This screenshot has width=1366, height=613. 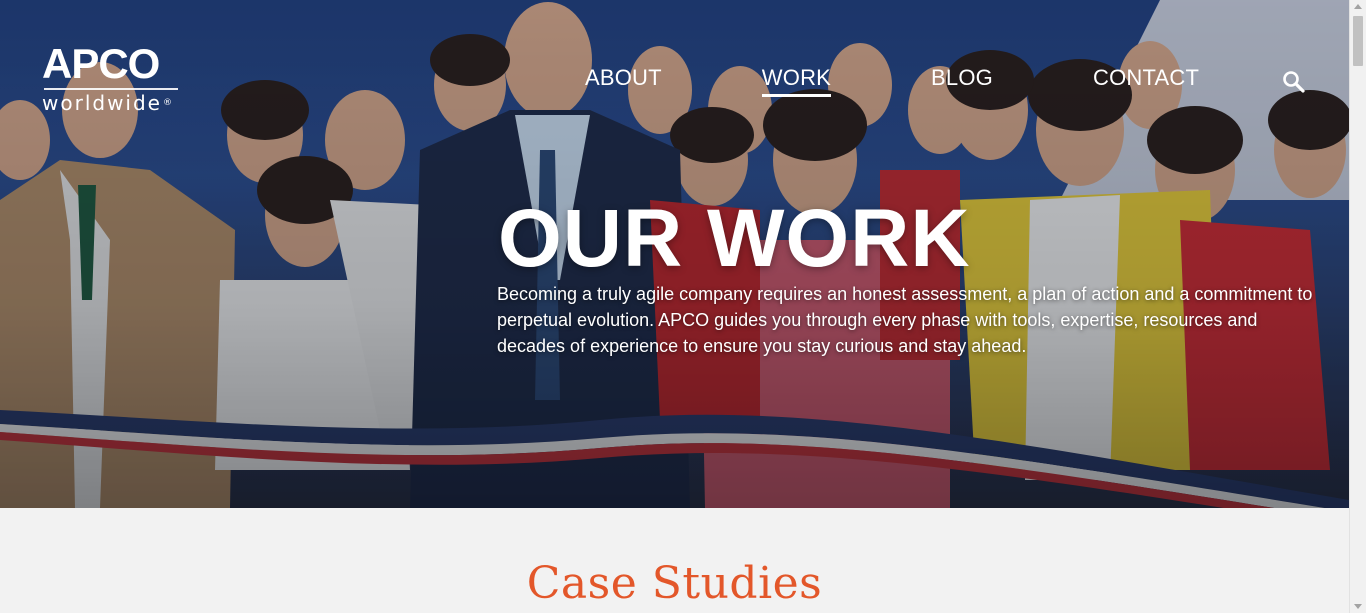 I want to click on logo-tagline-text: worldwide, so click(x=102, y=103).